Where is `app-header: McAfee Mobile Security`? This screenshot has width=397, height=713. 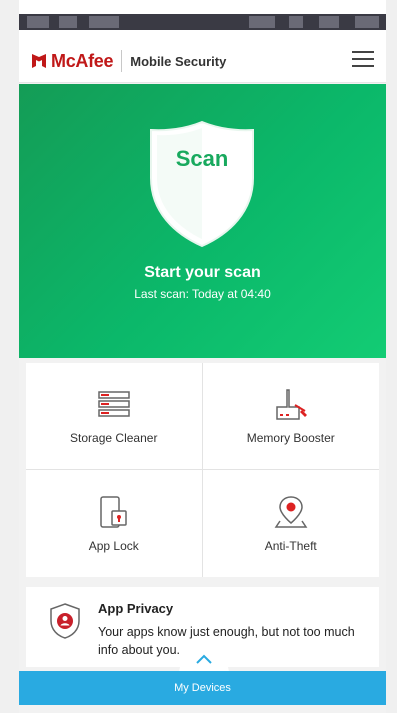
app-header: McAfee Mobile Security is located at coordinates (202, 60).